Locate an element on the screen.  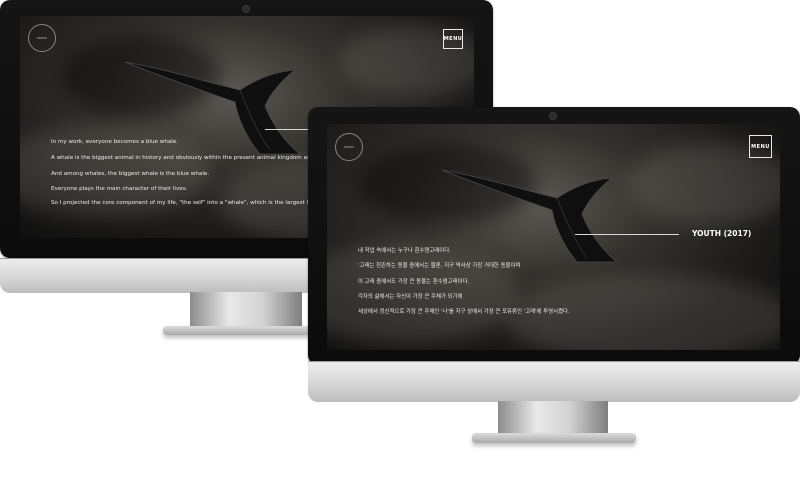
paragraph-line: 각자의 삶에서는 자신이 가장 큰 주체가 되기에 is located at coordinates (410, 297).